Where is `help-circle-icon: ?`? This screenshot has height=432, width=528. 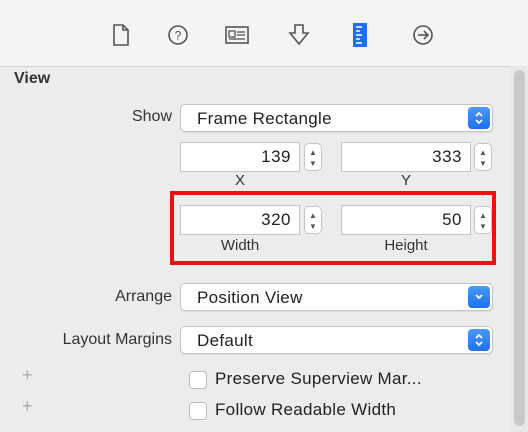 help-circle-icon: ? is located at coordinates (178, 35).